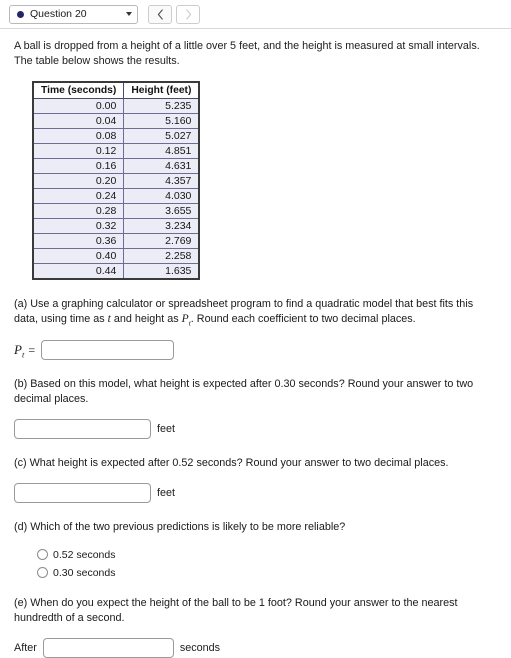 This screenshot has width=511, height=658. I want to click on cell-time: 0.12, so click(78, 150).